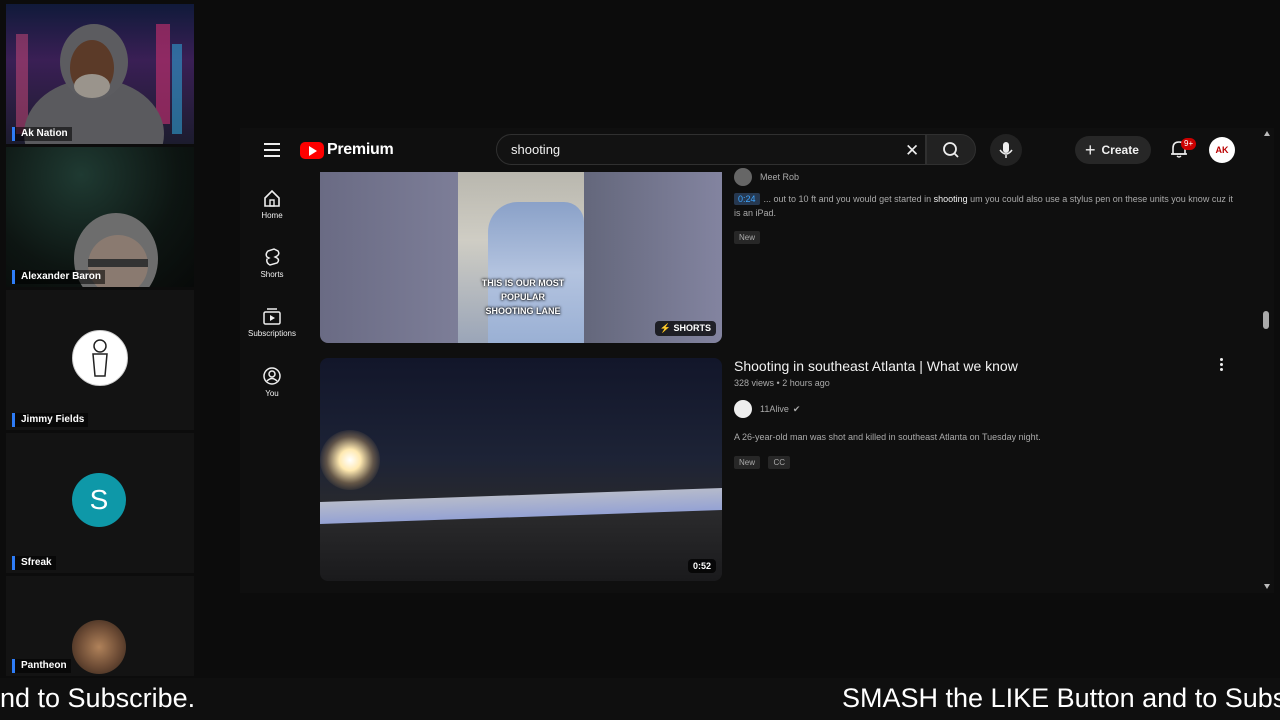 The image size is (1280, 720). What do you see at coordinates (347, 150) in the screenshot?
I see `youtube-logo: Premium` at bounding box center [347, 150].